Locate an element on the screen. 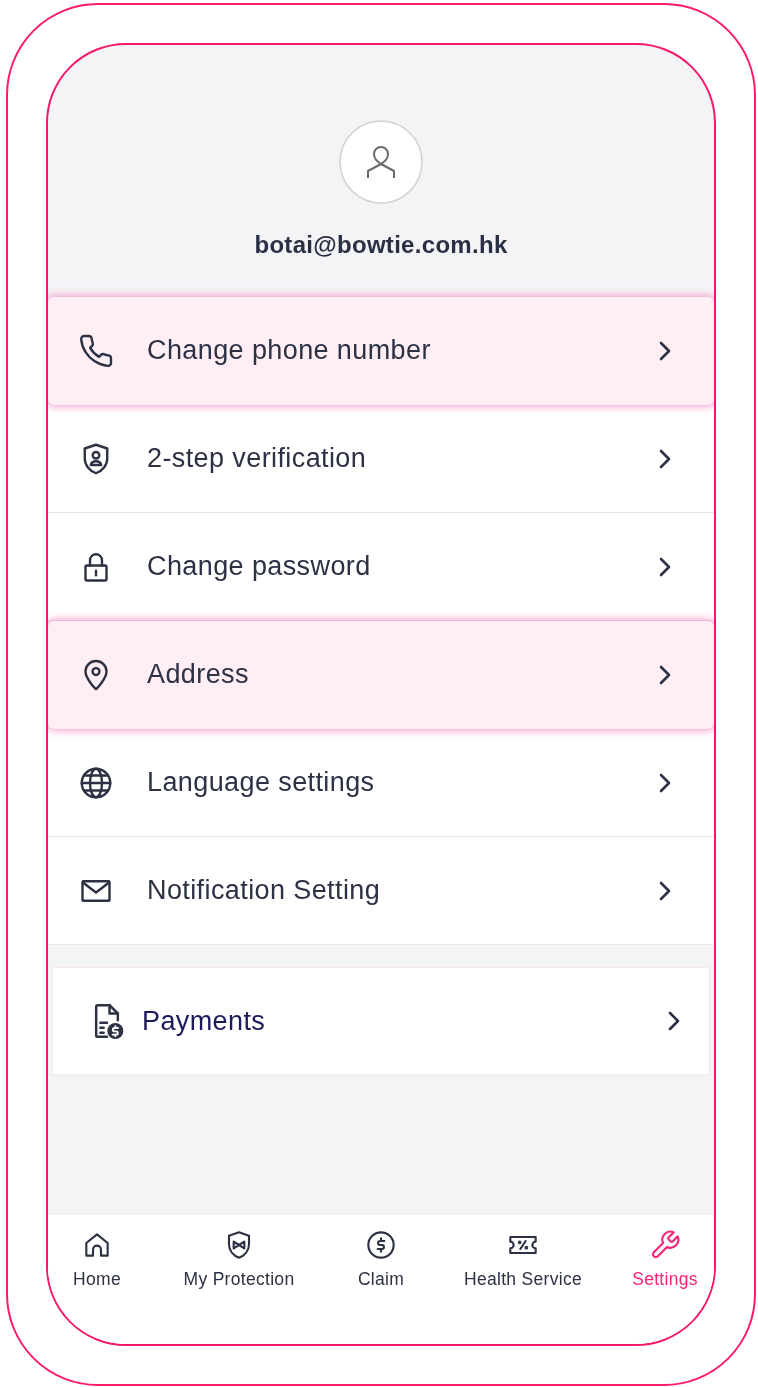 The width and height of the screenshot is (758, 1387). menu-item: Payments is located at coordinates (381, 1021).